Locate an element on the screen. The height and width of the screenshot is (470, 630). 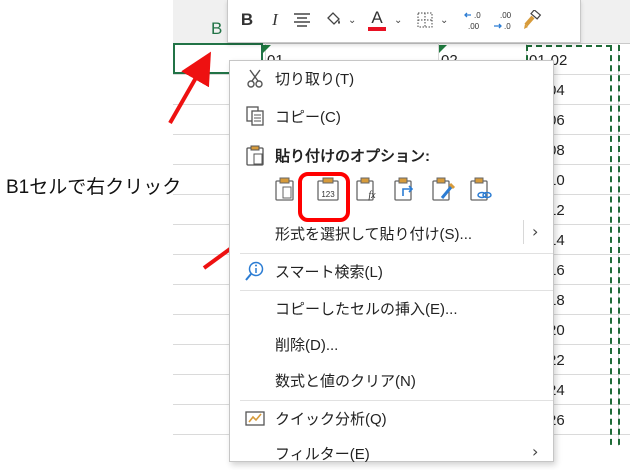
format-painter-icon is located at coordinates (533, 19).